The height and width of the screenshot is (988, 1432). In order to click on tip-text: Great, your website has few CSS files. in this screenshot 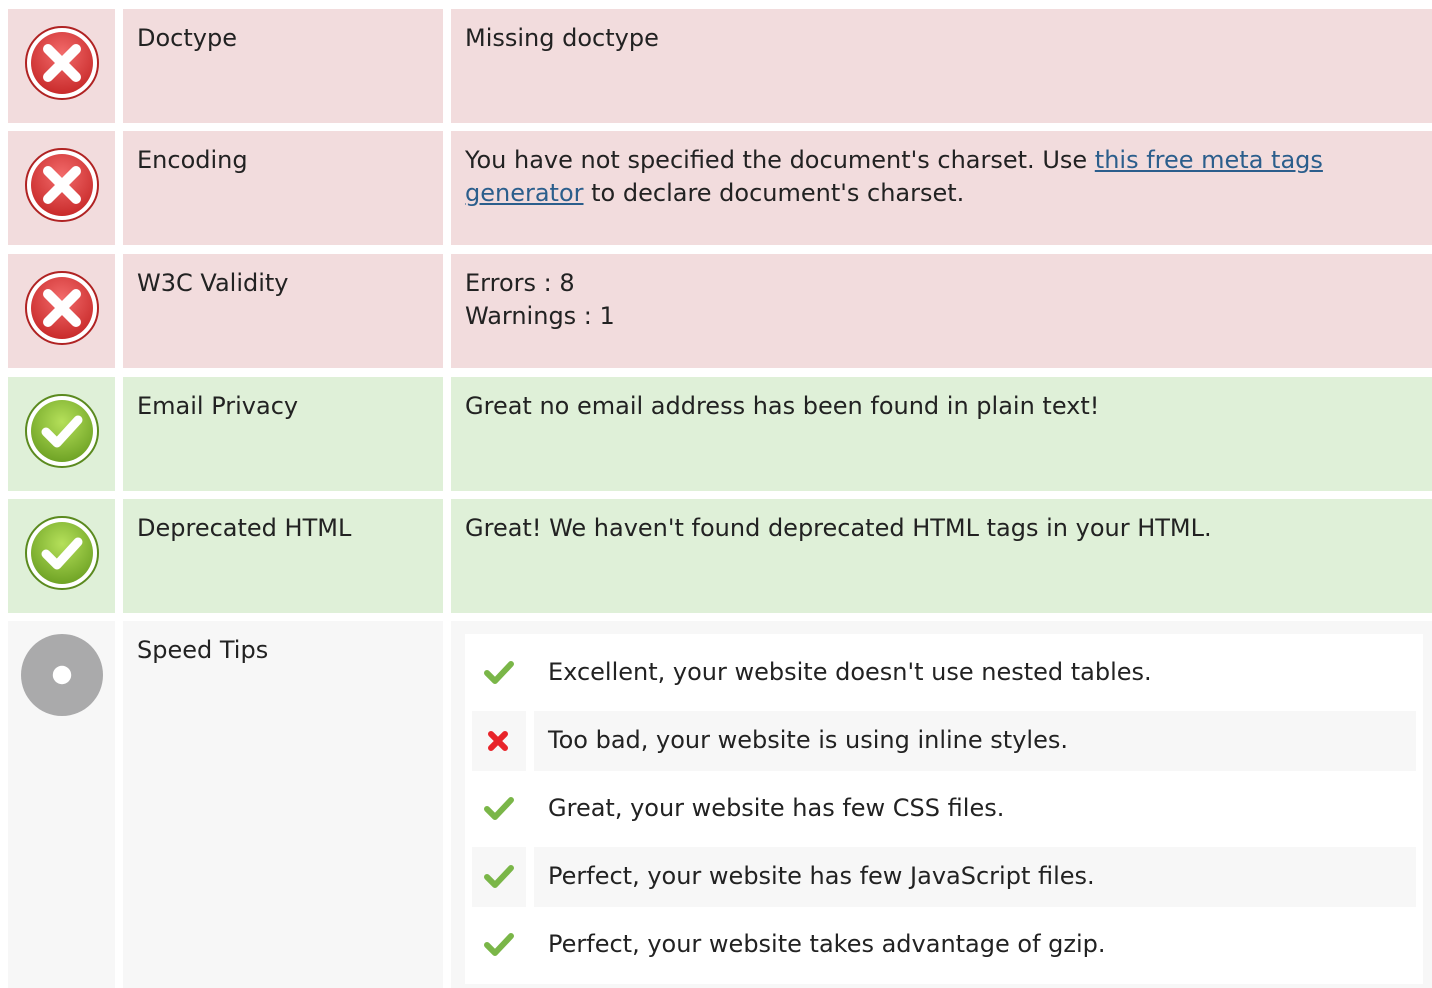, I will do `click(776, 808)`.